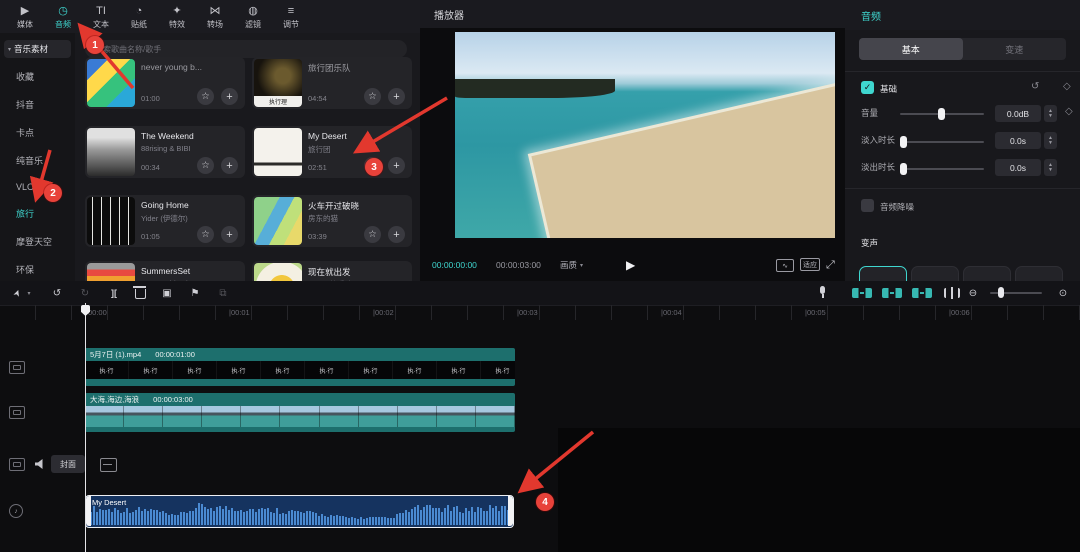 This screenshot has width=1080, height=552. I want to click on toolbar-item-effects: ✦ 特效, so click(177, 17).